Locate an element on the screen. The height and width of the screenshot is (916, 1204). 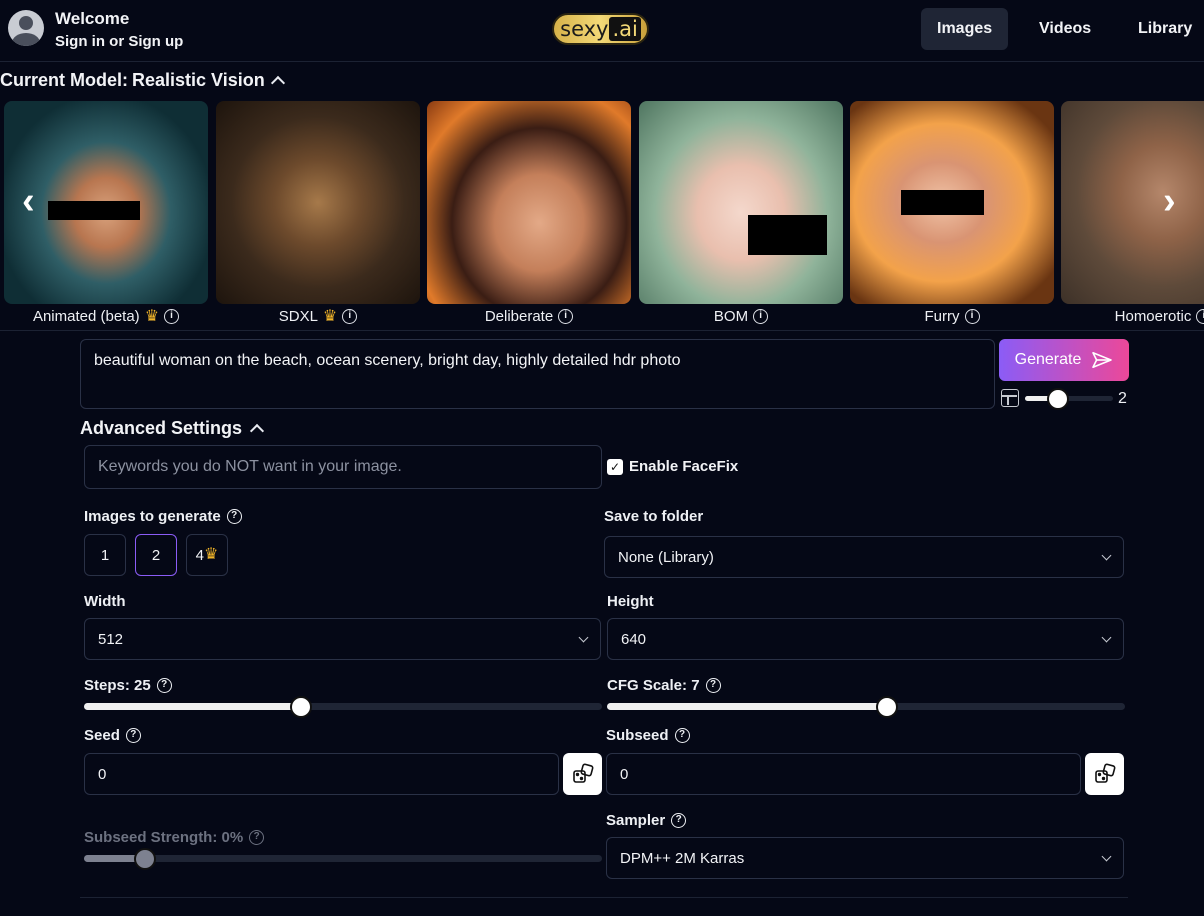
sampler-select-value: DPM++ 2M Karras is located at coordinates (682, 858).